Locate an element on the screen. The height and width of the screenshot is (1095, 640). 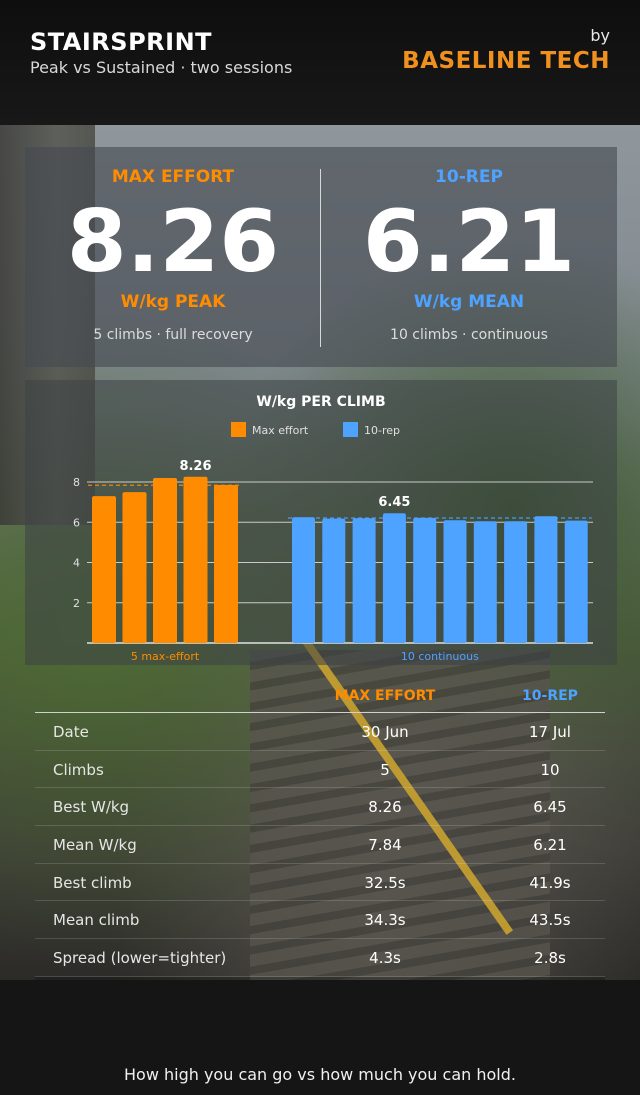
summary-right-label: 10-REP is located at coordinates (469, 177).